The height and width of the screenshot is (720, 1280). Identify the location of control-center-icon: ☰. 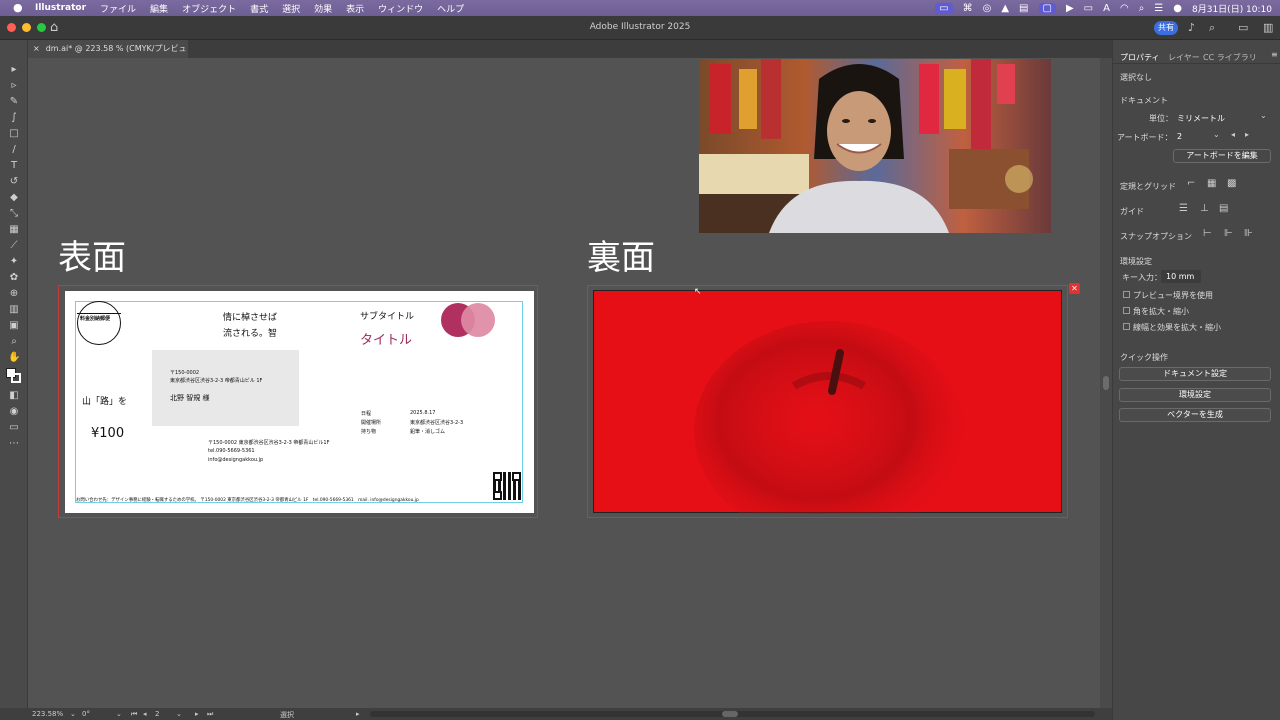
(1158, 8).